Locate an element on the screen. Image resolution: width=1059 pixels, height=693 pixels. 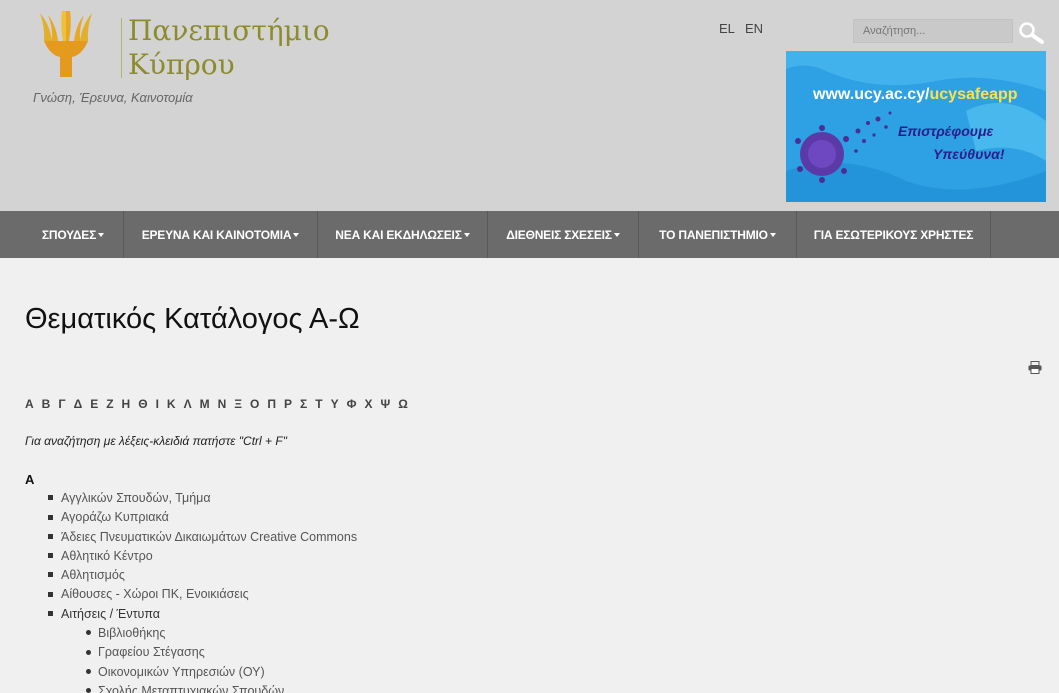
nav-item-label: ΝΕΑ ΚΑΙ ΕΚΔΗΛΩΣΕΙΣ is located at coordinates (398, 234).